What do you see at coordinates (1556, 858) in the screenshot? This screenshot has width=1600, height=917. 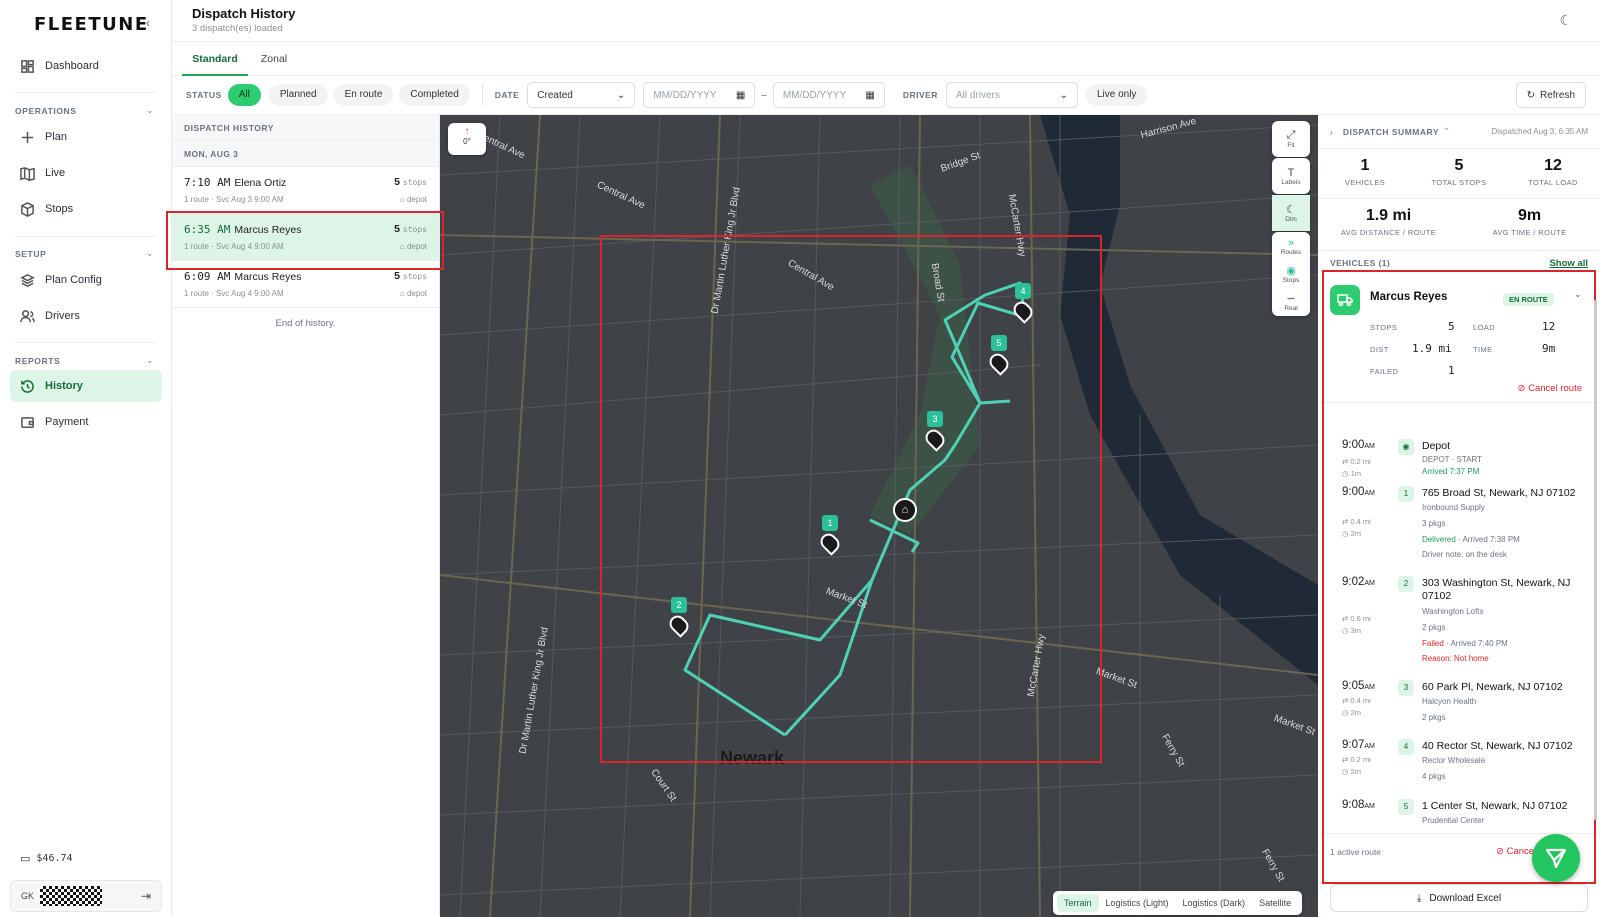 I see `dispatch-fab-button` at bounding box center [1556, 858].